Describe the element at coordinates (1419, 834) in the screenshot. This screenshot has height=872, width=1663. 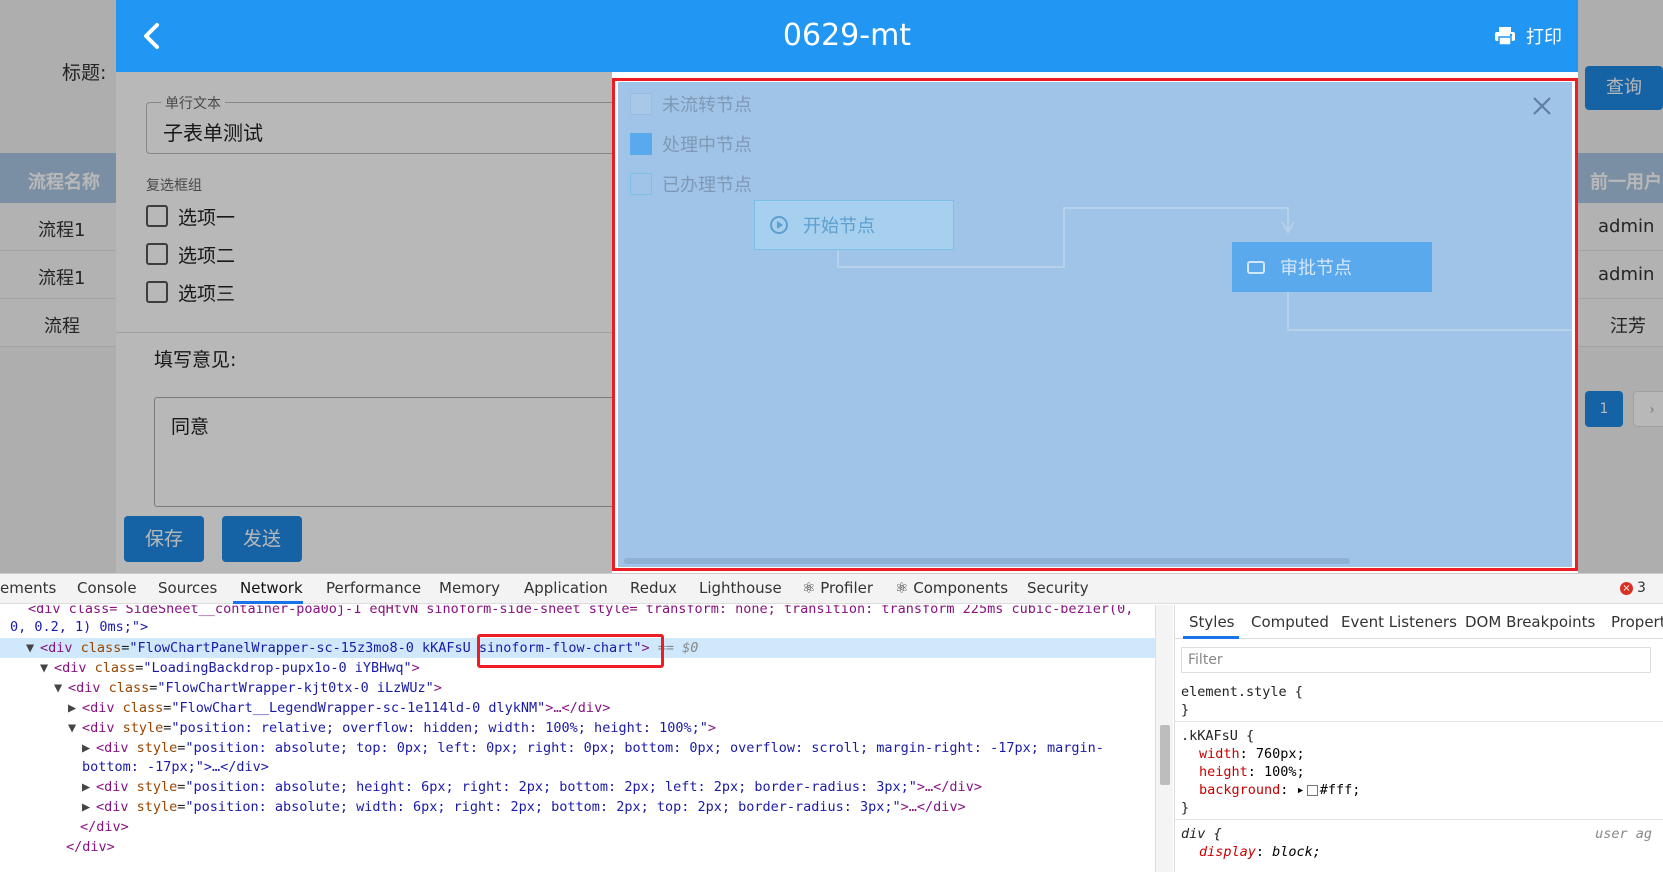
I see `ua-rule-selector: div {user ag` at that location.